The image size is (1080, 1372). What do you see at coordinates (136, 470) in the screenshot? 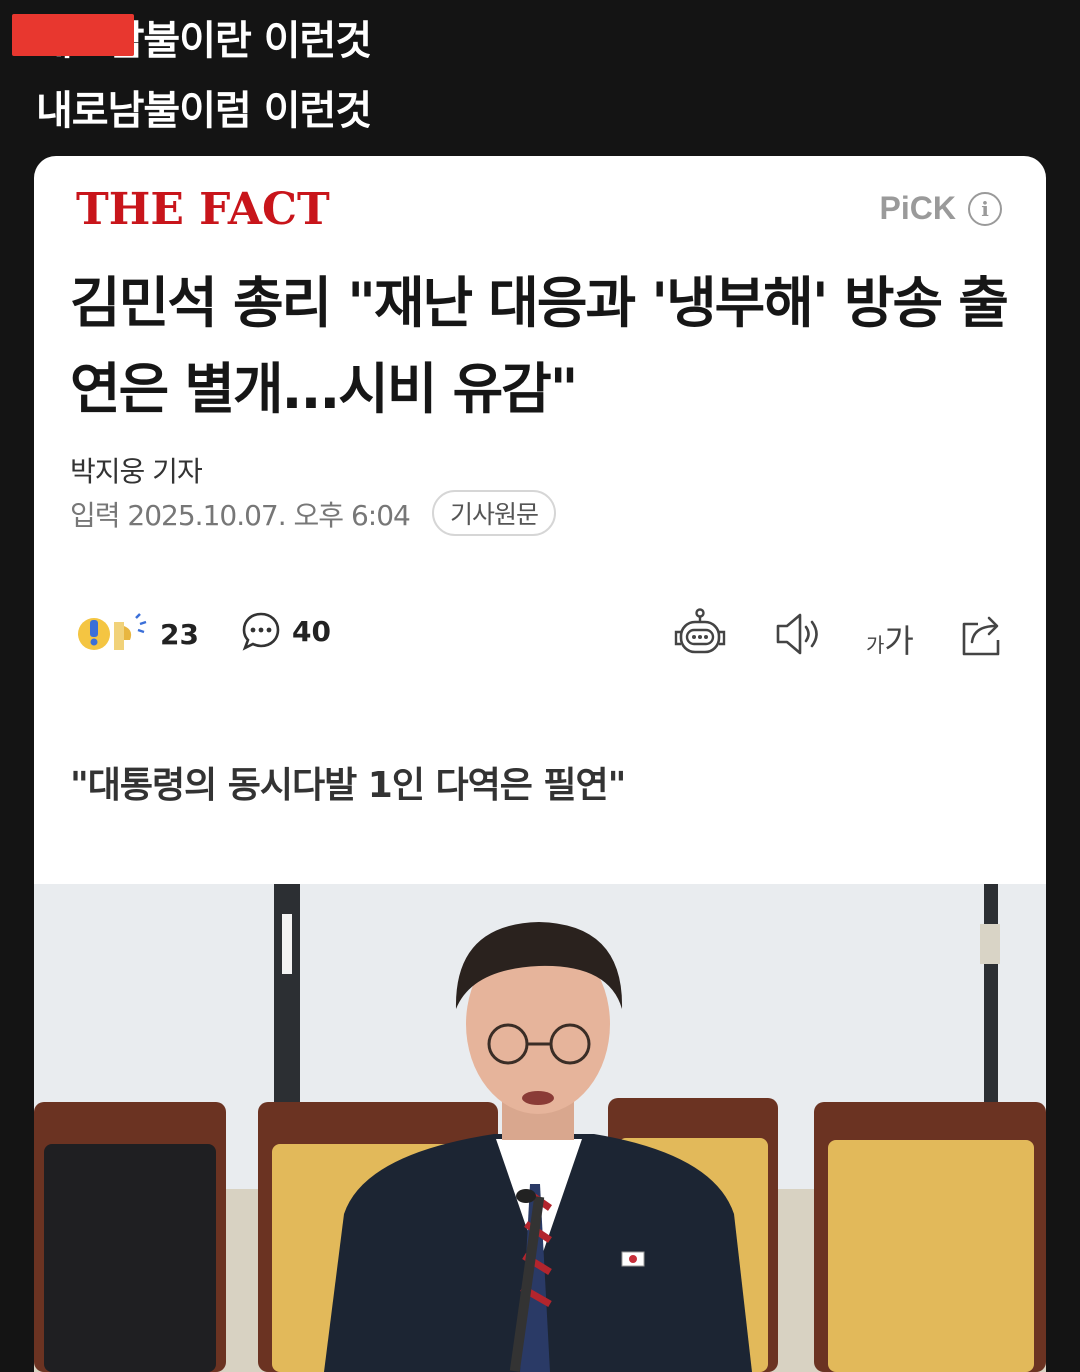
I see `reporter-name: 박지웅 기자` at bounding box center [136, 470].